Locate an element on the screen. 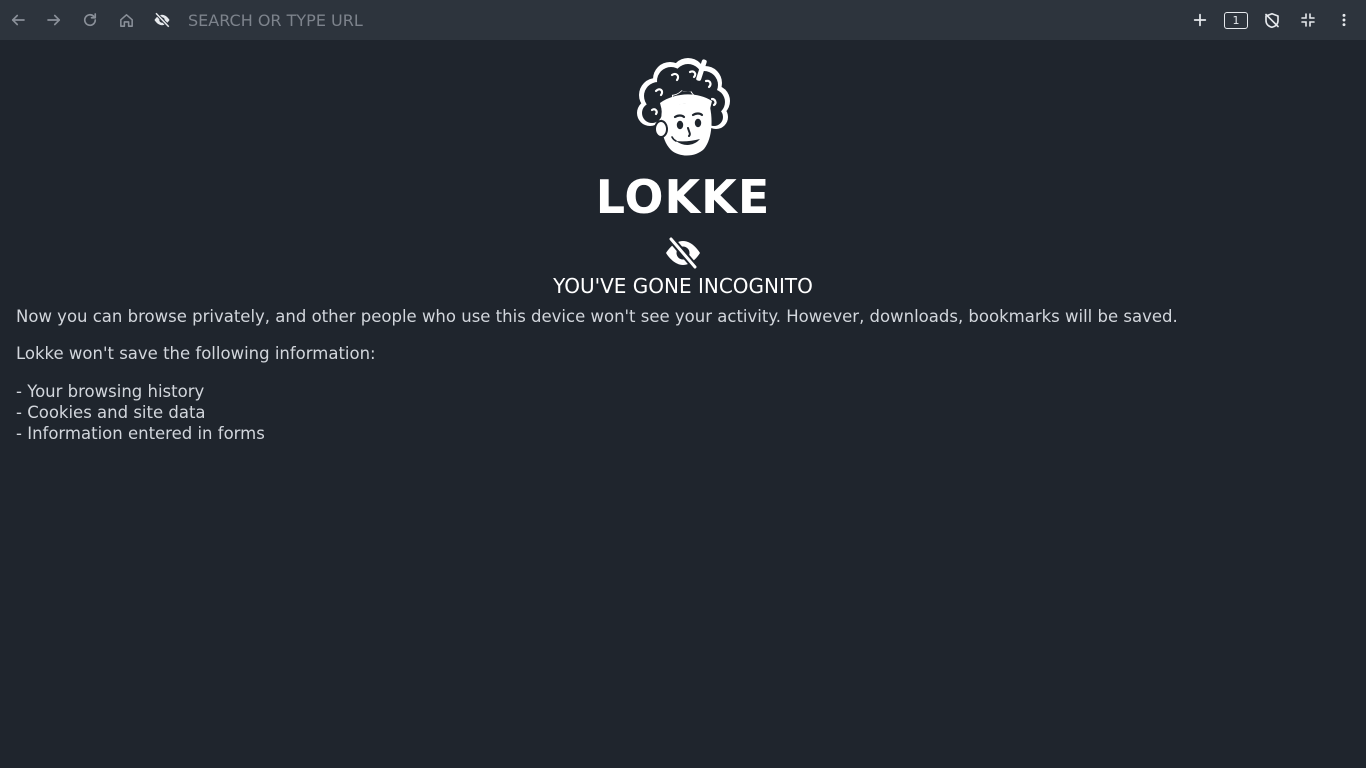 This screenshot has height=768, width=1366. list-item: - Information entered in forms is located at coordinates (140, 433).